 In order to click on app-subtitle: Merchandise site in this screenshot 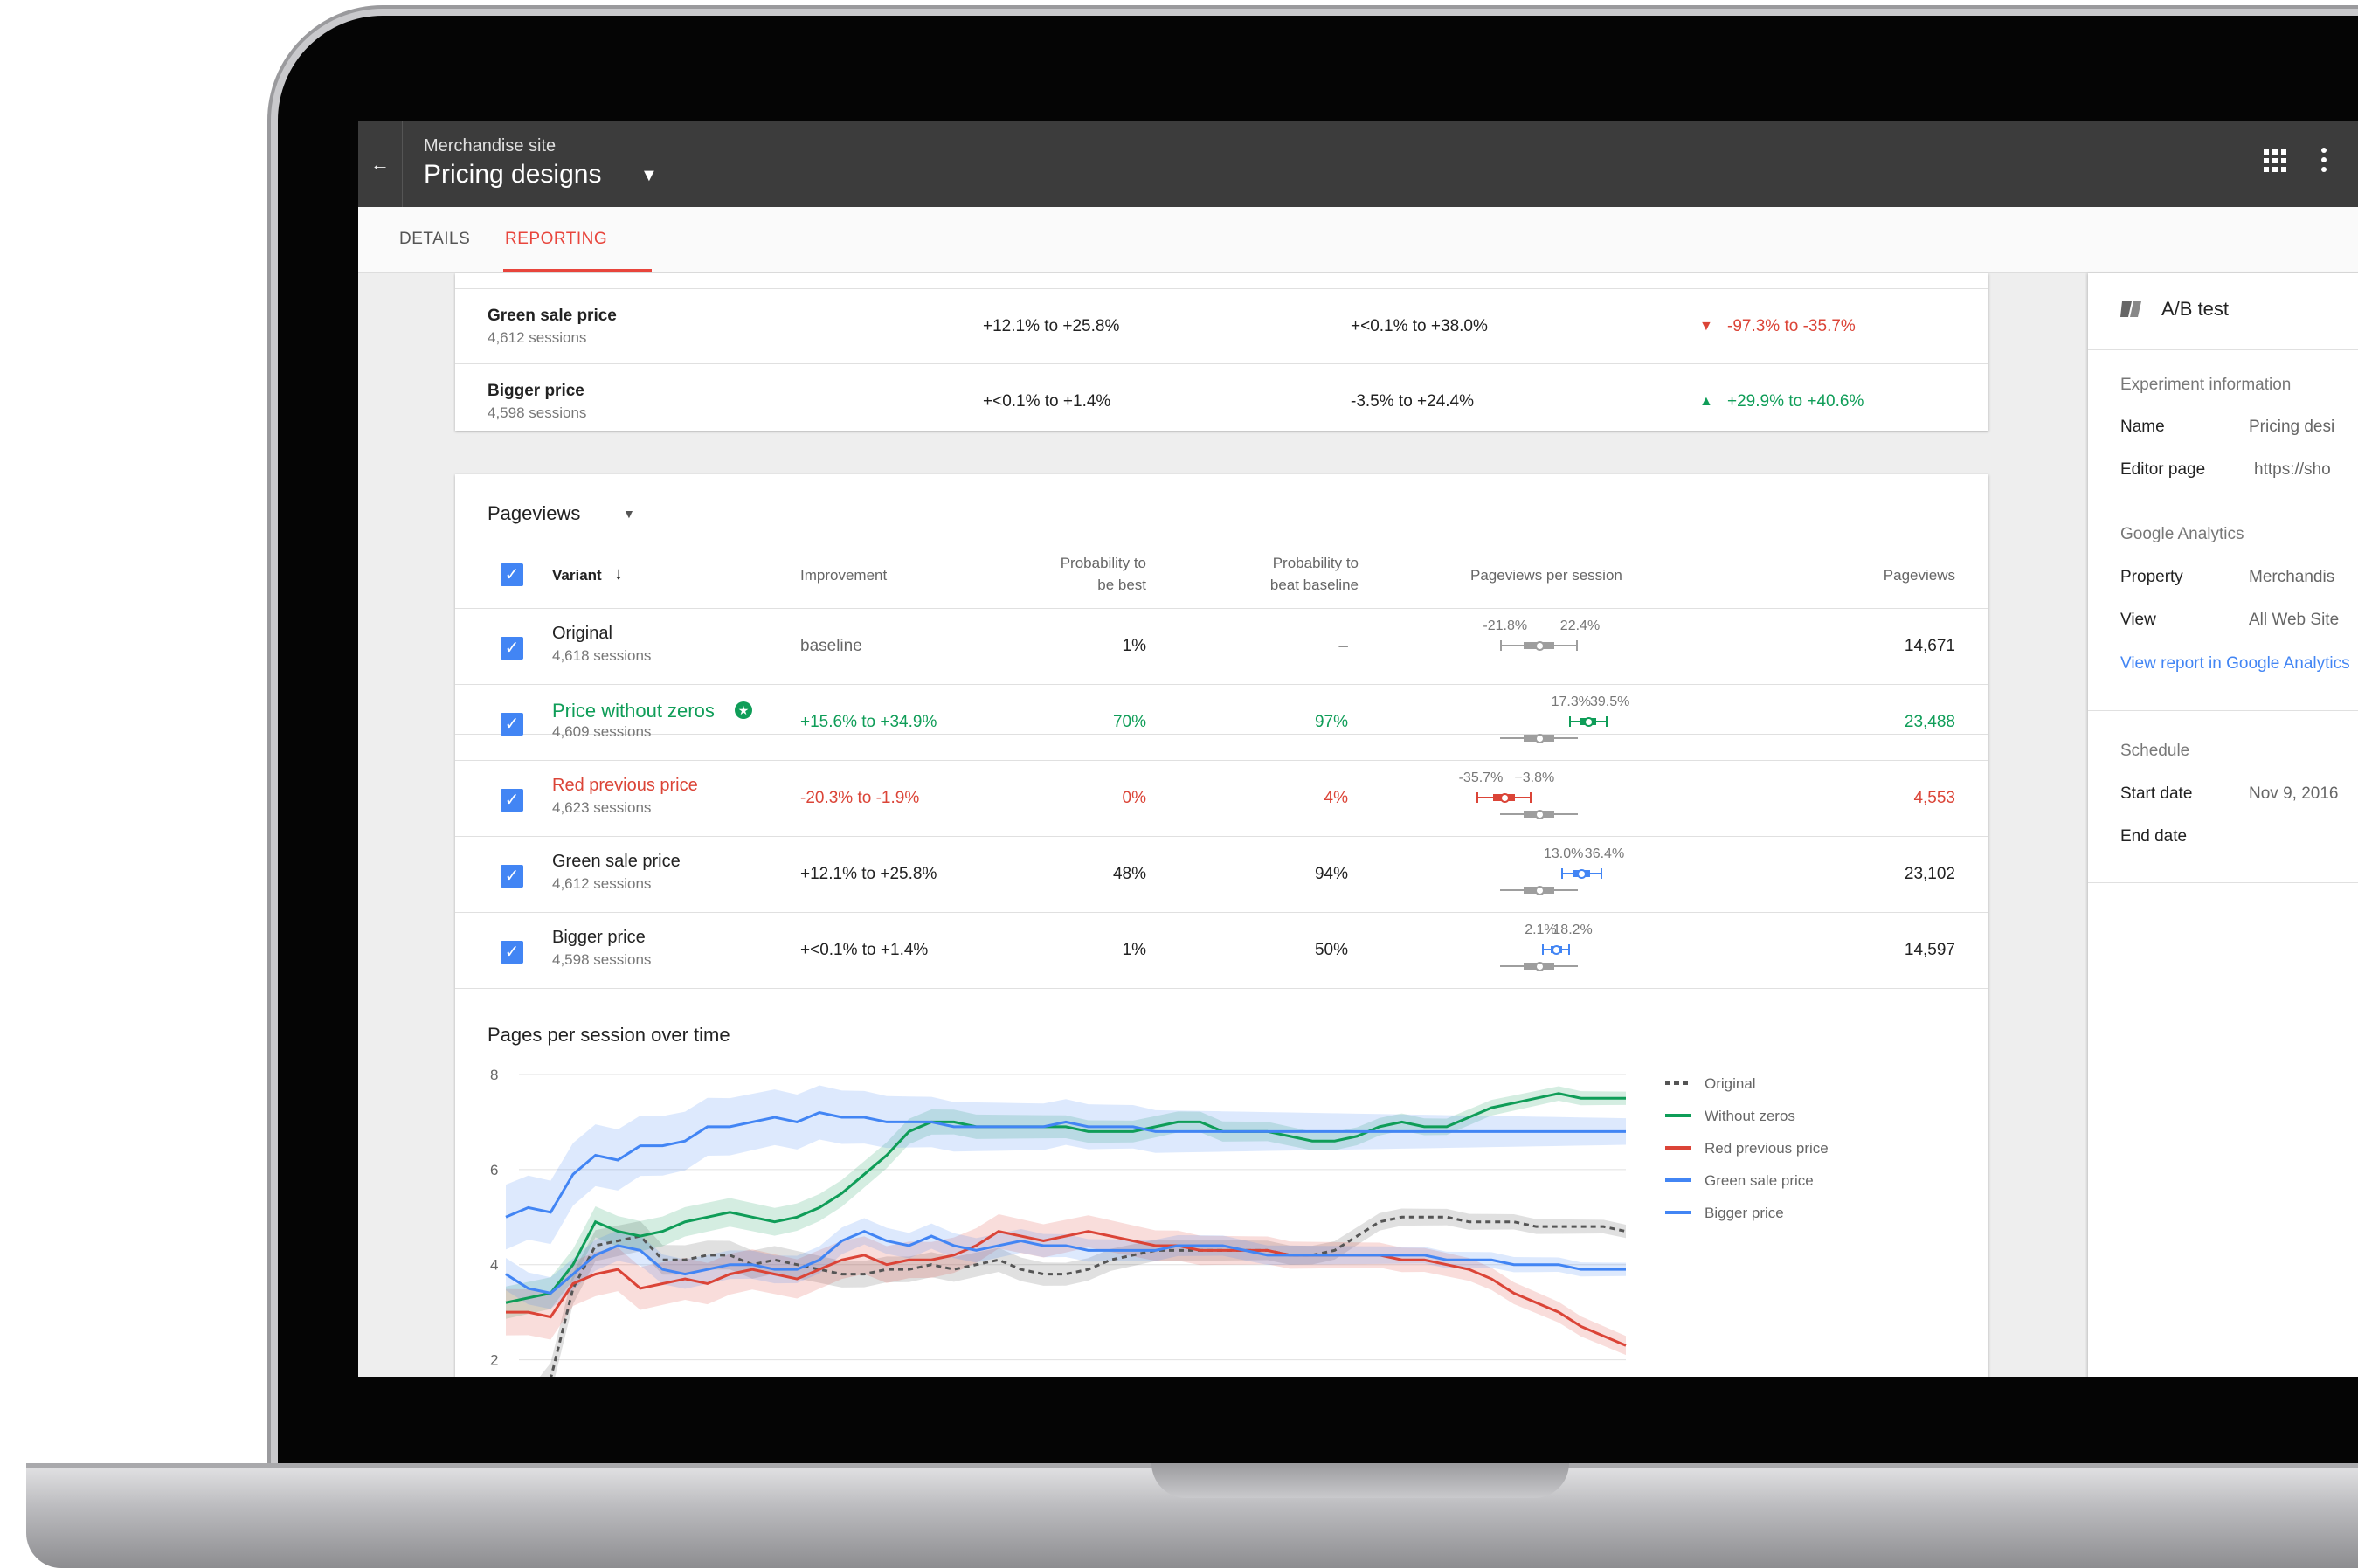, I will do `click(490, 145)`.